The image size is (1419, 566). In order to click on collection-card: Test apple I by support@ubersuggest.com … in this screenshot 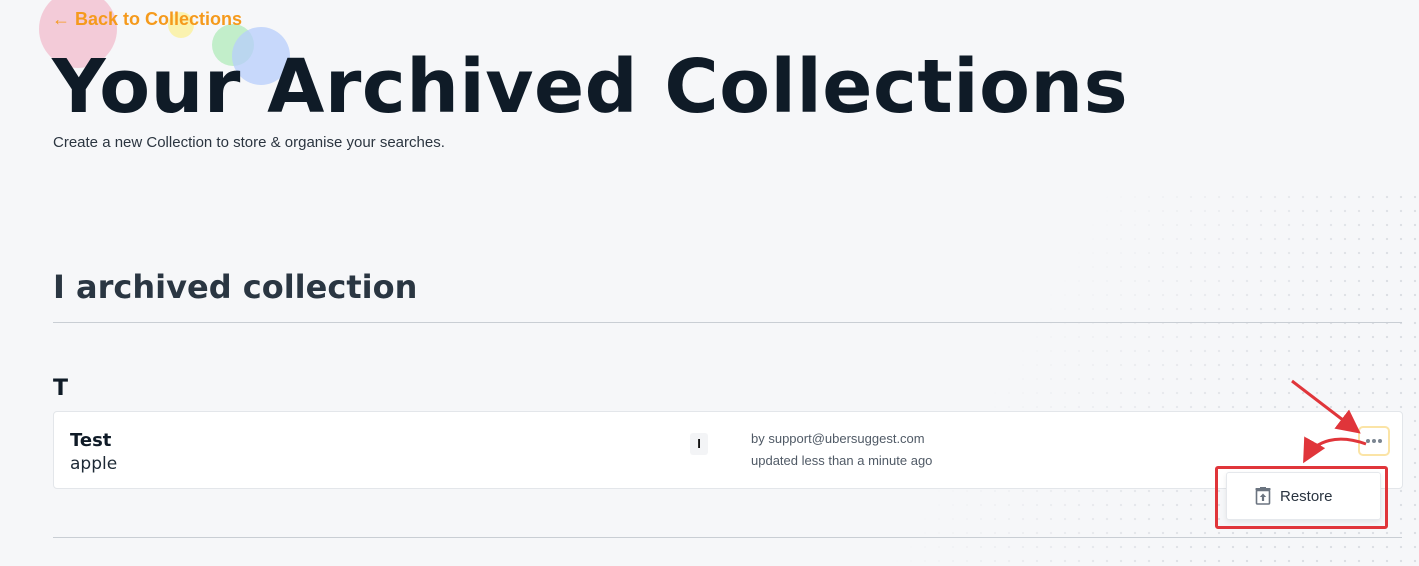, I will do `click(728, 450)`.